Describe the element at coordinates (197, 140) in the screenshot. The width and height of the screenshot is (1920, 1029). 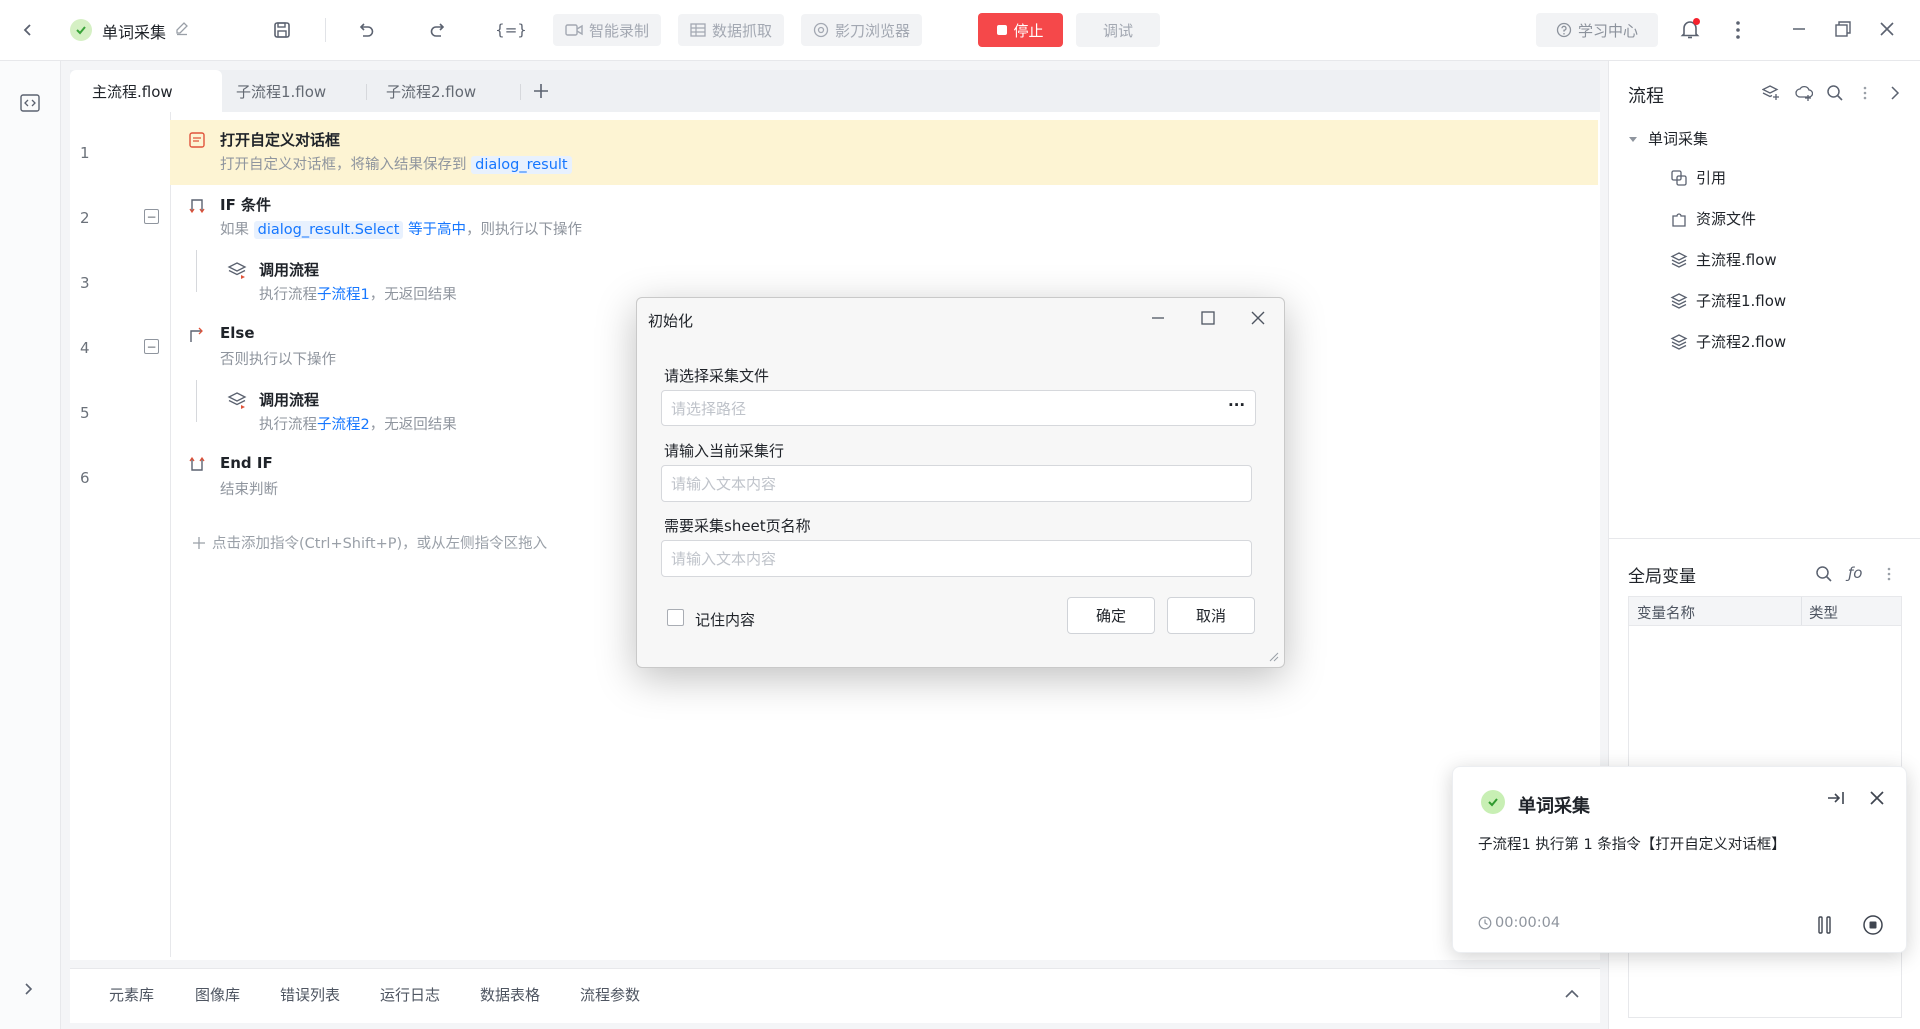
I see `dialog-step-icon` at that location.